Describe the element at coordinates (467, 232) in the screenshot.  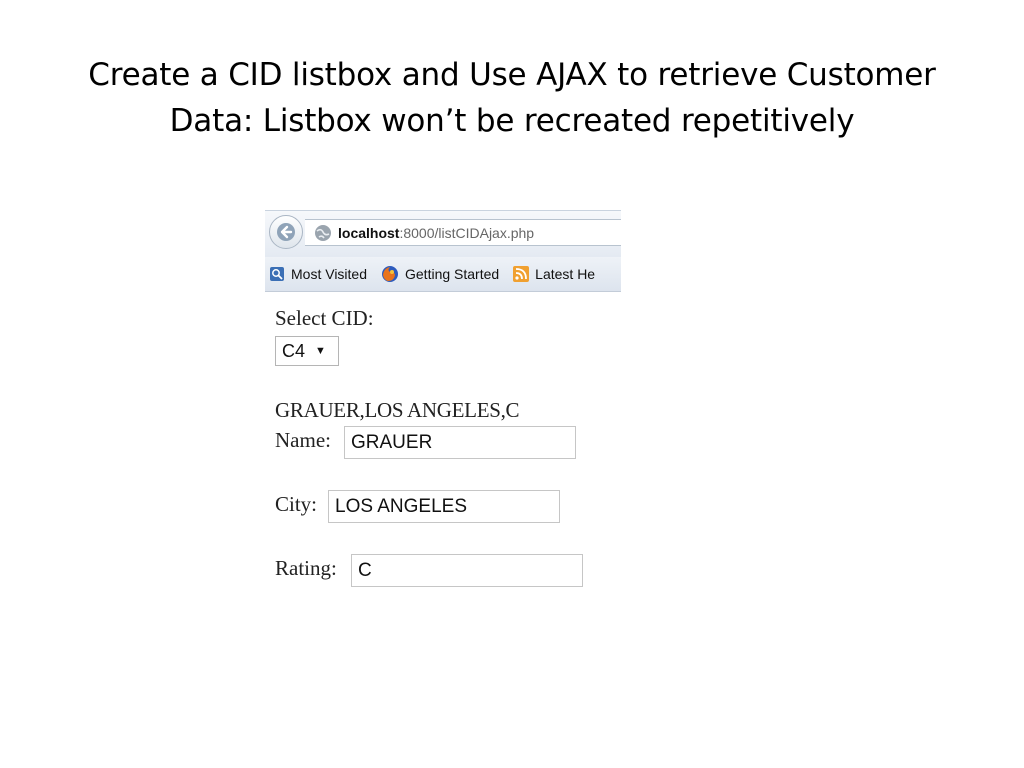
I see `url-path: :8000/listCIDAjax.php` at that location.